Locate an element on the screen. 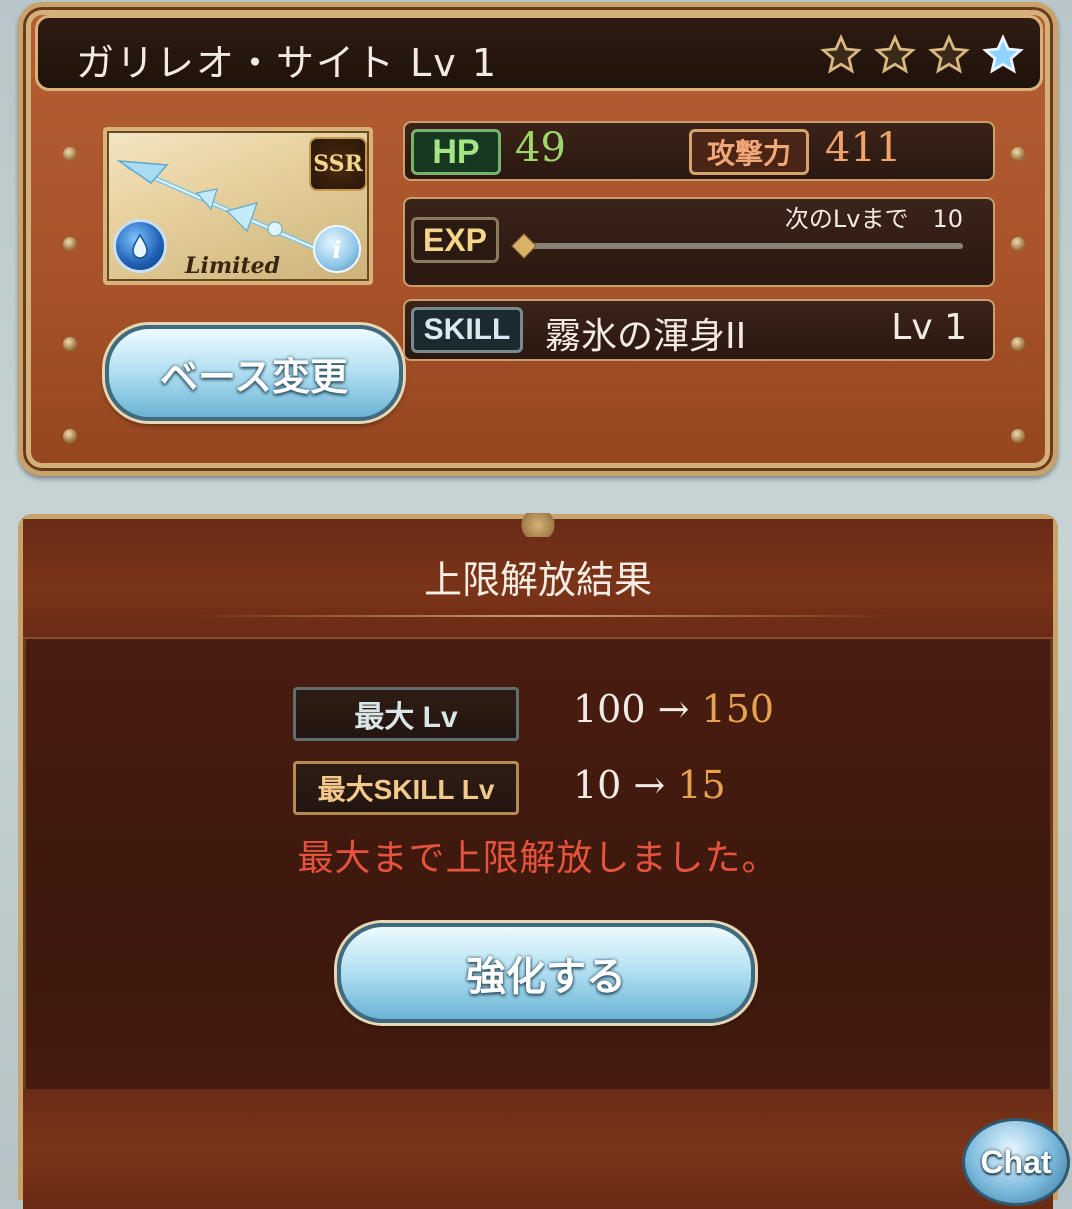 The image size is (1072, 1209). uncap-complete-notice: 最大まで上限解放しました。 is located at coordinates (538, 858).